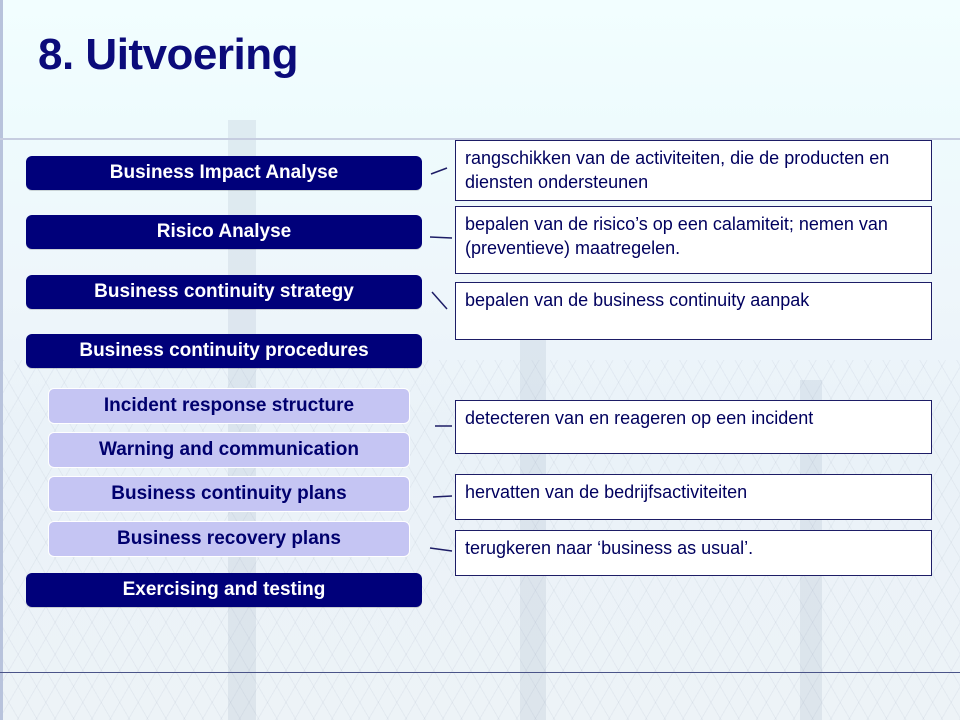  What do you see at coordinates (441, 549) in the screenshot?
I see `connector-line-recovery-plans` at bounding box center [441, 549].